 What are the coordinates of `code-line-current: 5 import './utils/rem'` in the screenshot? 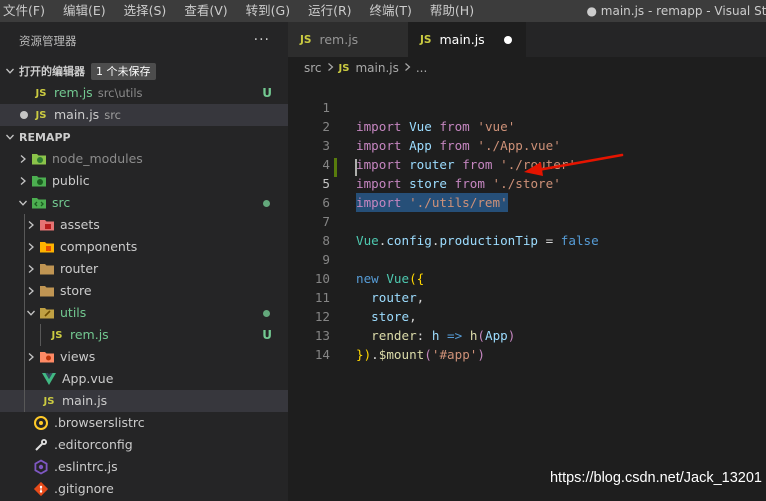 It's located at (527, 183).